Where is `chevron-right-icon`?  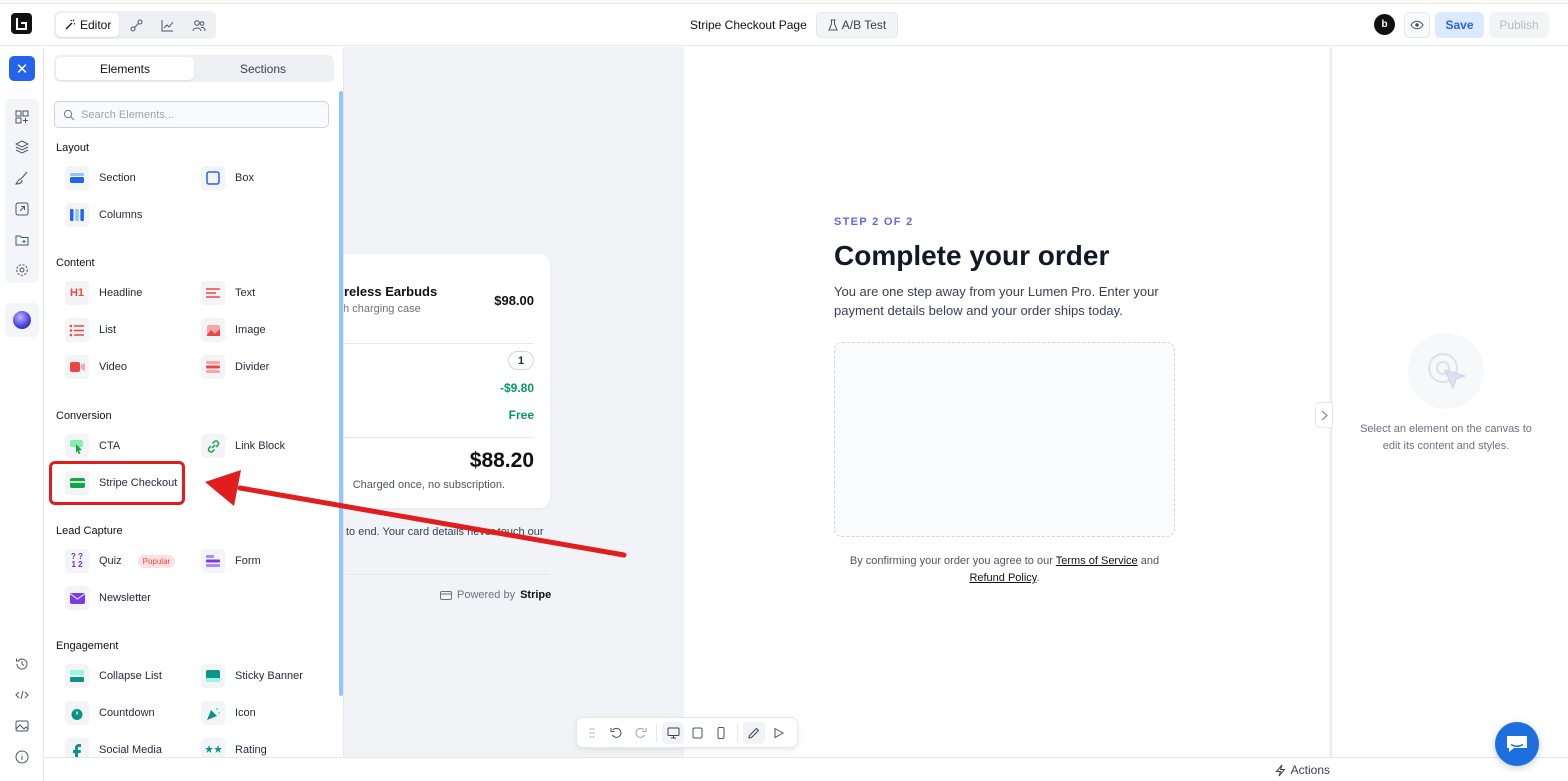 chevron-right-icon is located at coordinates (1324, 415).